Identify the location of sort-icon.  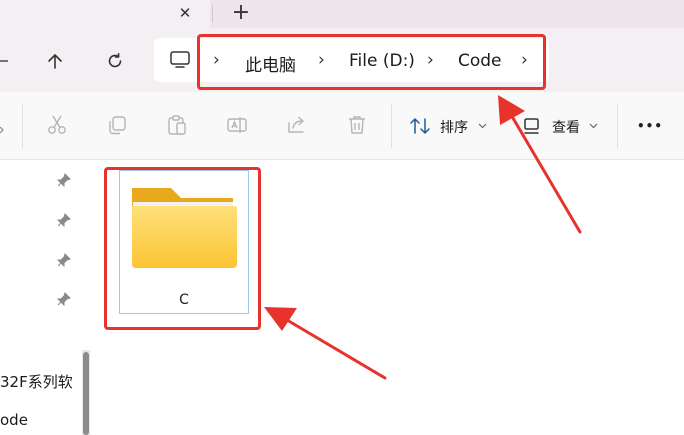
(420, 126).